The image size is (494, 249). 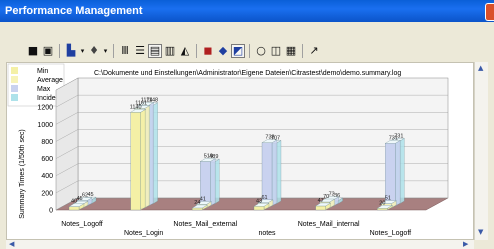 I want to click on legend-swatch-max, so click(x=14, y=88).